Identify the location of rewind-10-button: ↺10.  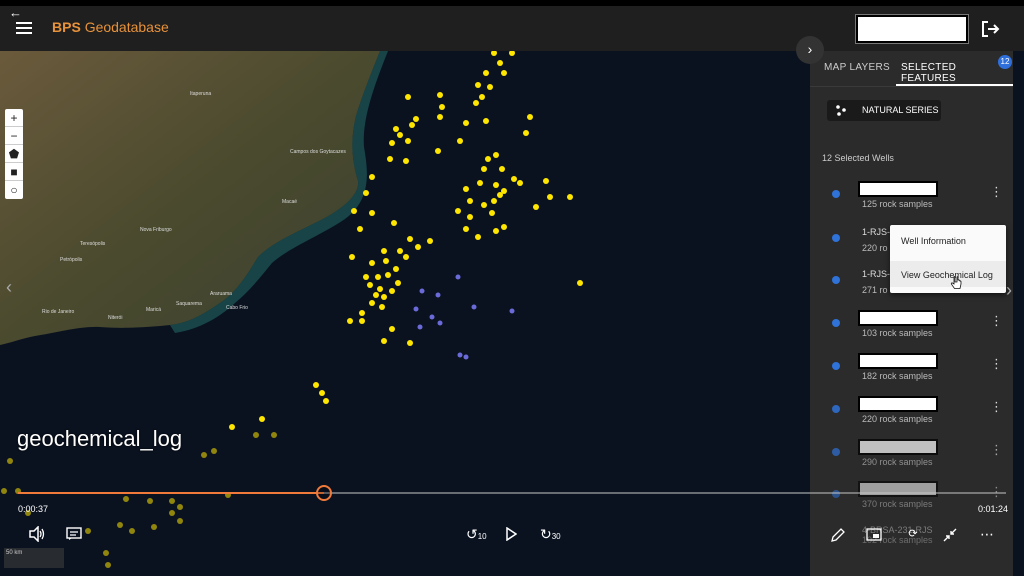
(476, 535).